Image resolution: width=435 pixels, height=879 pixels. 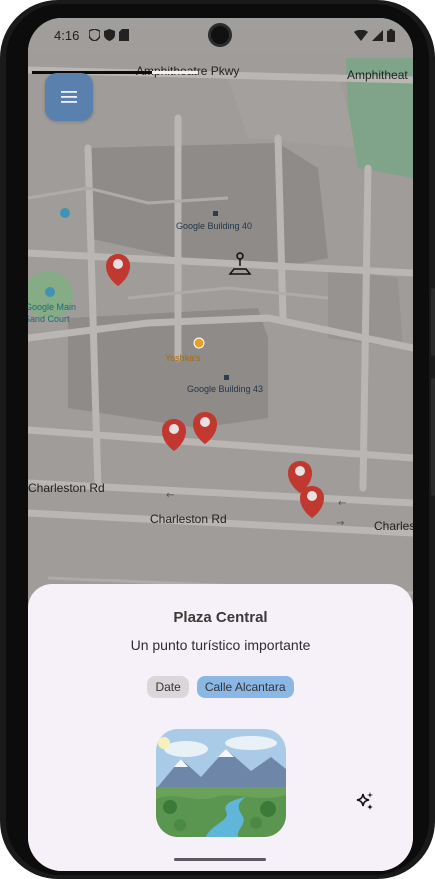 I want to click on chip-date: Date, so click(x=168, y=687).